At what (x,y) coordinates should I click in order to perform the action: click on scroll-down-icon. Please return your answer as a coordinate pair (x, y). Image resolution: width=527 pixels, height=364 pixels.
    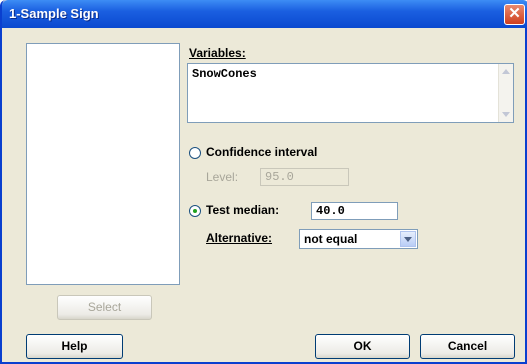
    Looking at the image, I should click on (506, 114).